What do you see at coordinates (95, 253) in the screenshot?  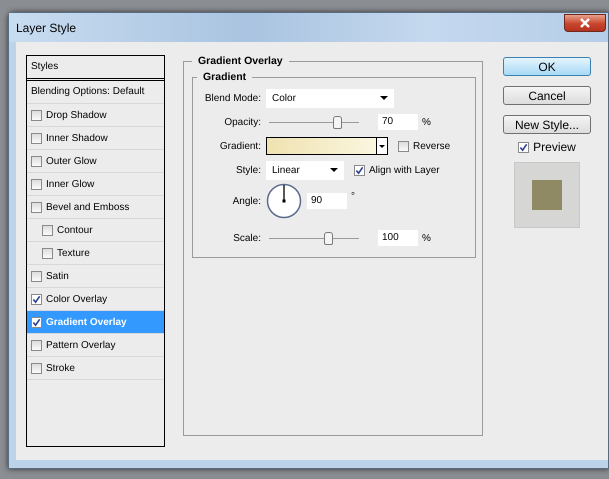 I see `list-item: Texture` at bounding box center [95, 253].